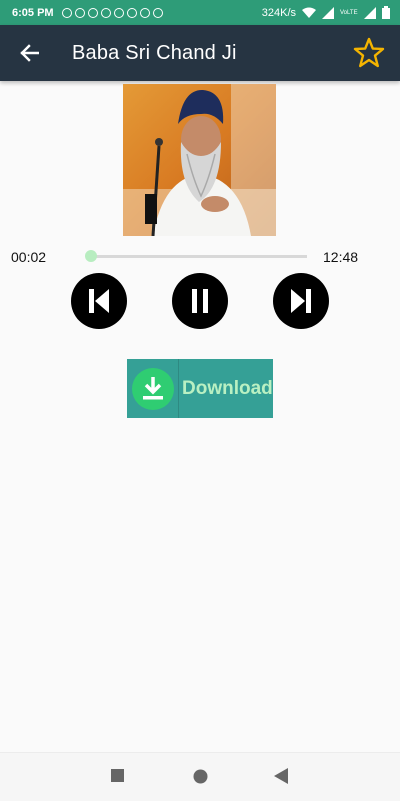  What do you see at coordinates (200, 12) in the screenshot?
I see `status-bar: 6:05 PM 324K/s VoLTE` at bounding box center [200, 12].